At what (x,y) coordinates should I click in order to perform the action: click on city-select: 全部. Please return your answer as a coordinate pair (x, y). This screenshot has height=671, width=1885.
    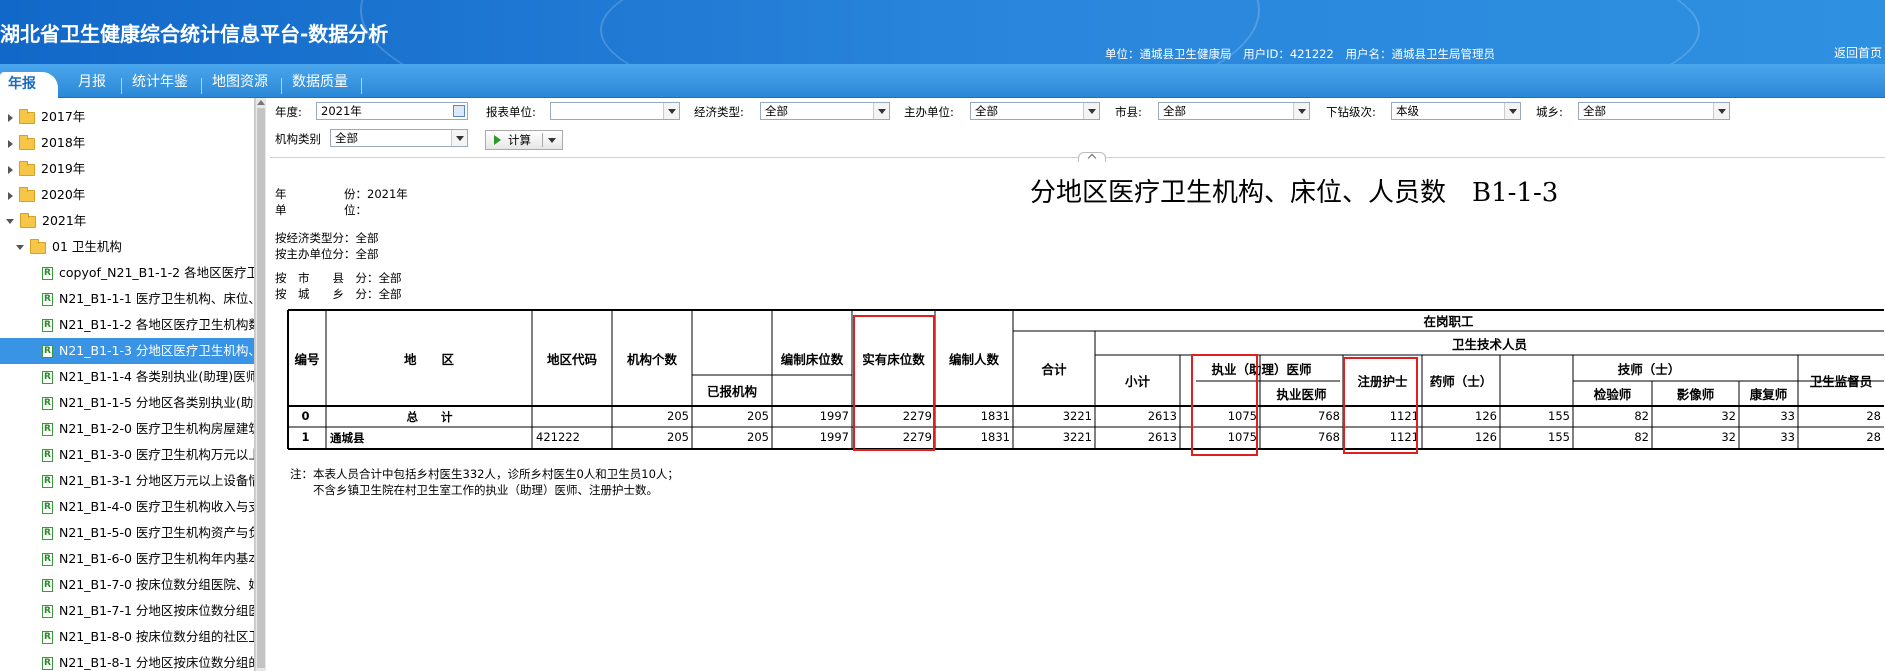
    Looking at the image, I should click on (1234, 111).